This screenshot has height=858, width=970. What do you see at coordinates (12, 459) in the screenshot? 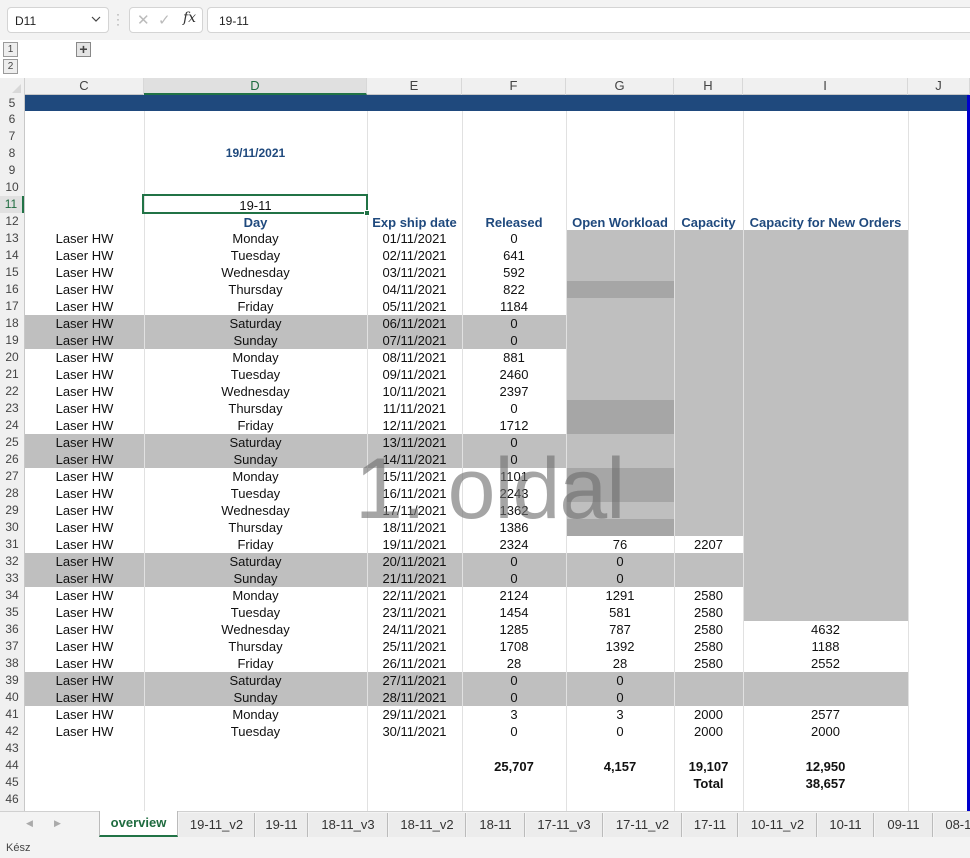
I see `row-header: 26` at bounding box center [12, 459].